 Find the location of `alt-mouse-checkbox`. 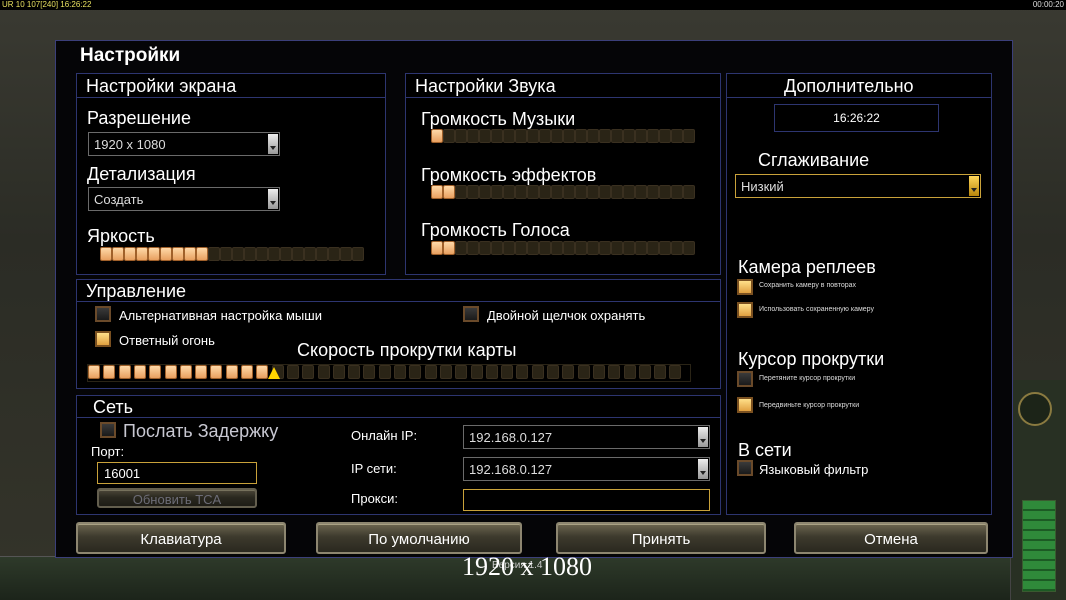

alt-mouse-checkbox is located at coordinates (103, 314).